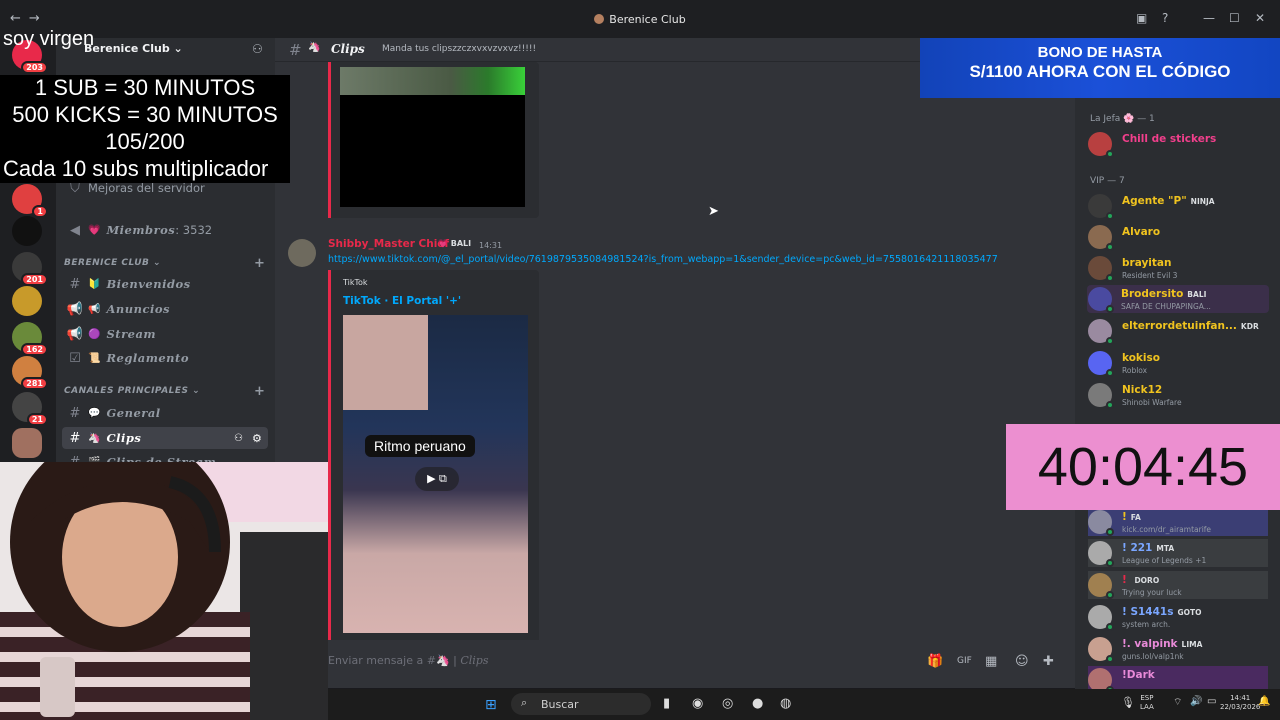 The height and width of the screenshot is (720, 1280). I want to click on category-principales: CANALES PRINCIPALES ⌄ +, so click(164, 391).